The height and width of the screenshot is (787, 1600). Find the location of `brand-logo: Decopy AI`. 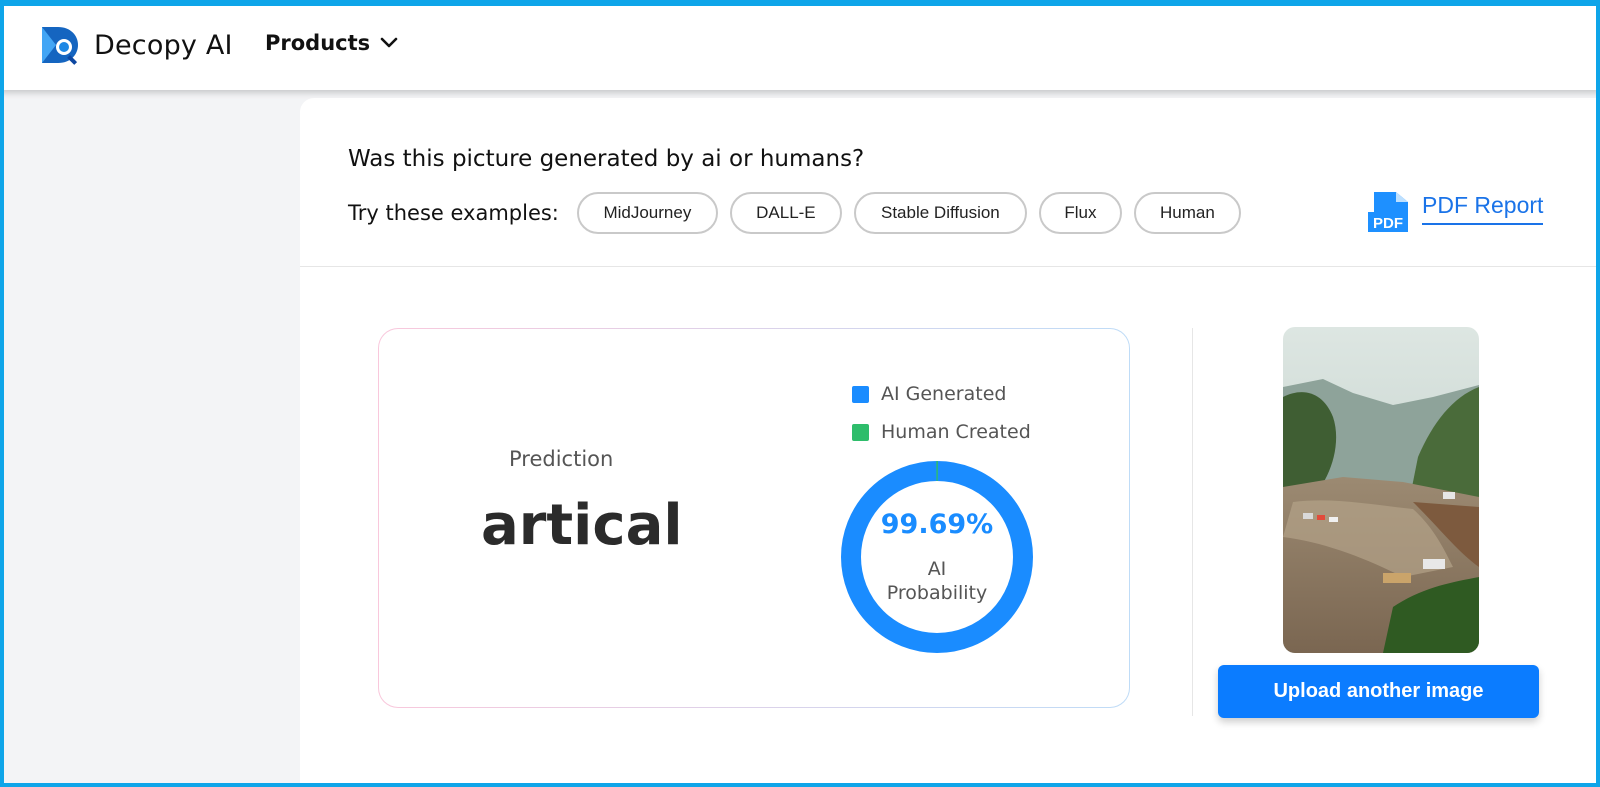

brand-logo: Decopy AI is located at coordinates (136, 45).